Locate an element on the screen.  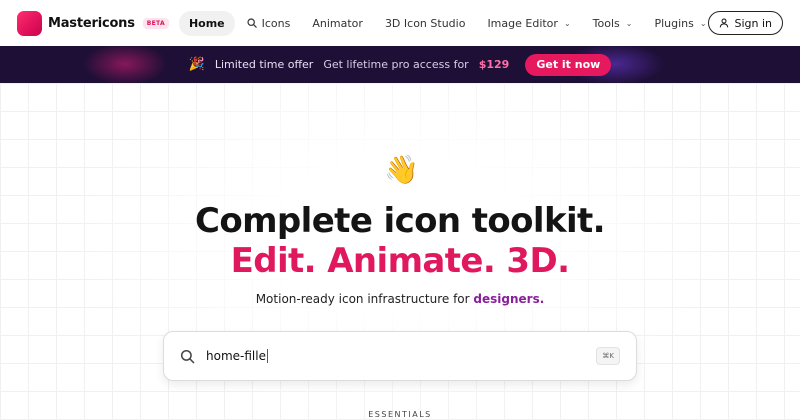
keyboard-shortcut-badge: ⌘K is located at coordinates (608, 356).